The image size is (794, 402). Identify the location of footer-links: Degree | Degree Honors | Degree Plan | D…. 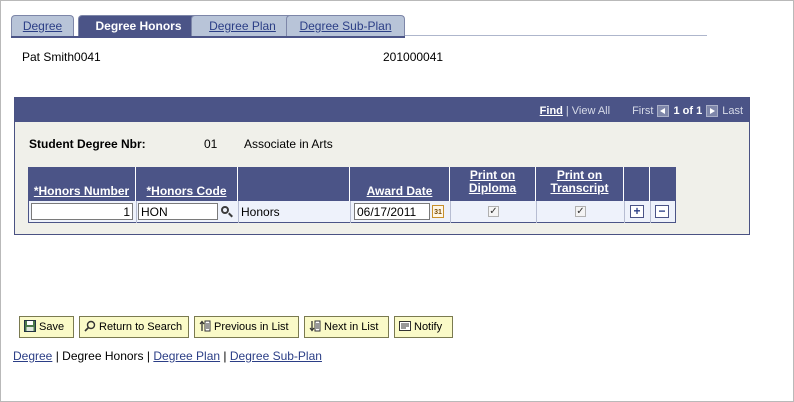
(167, 356).